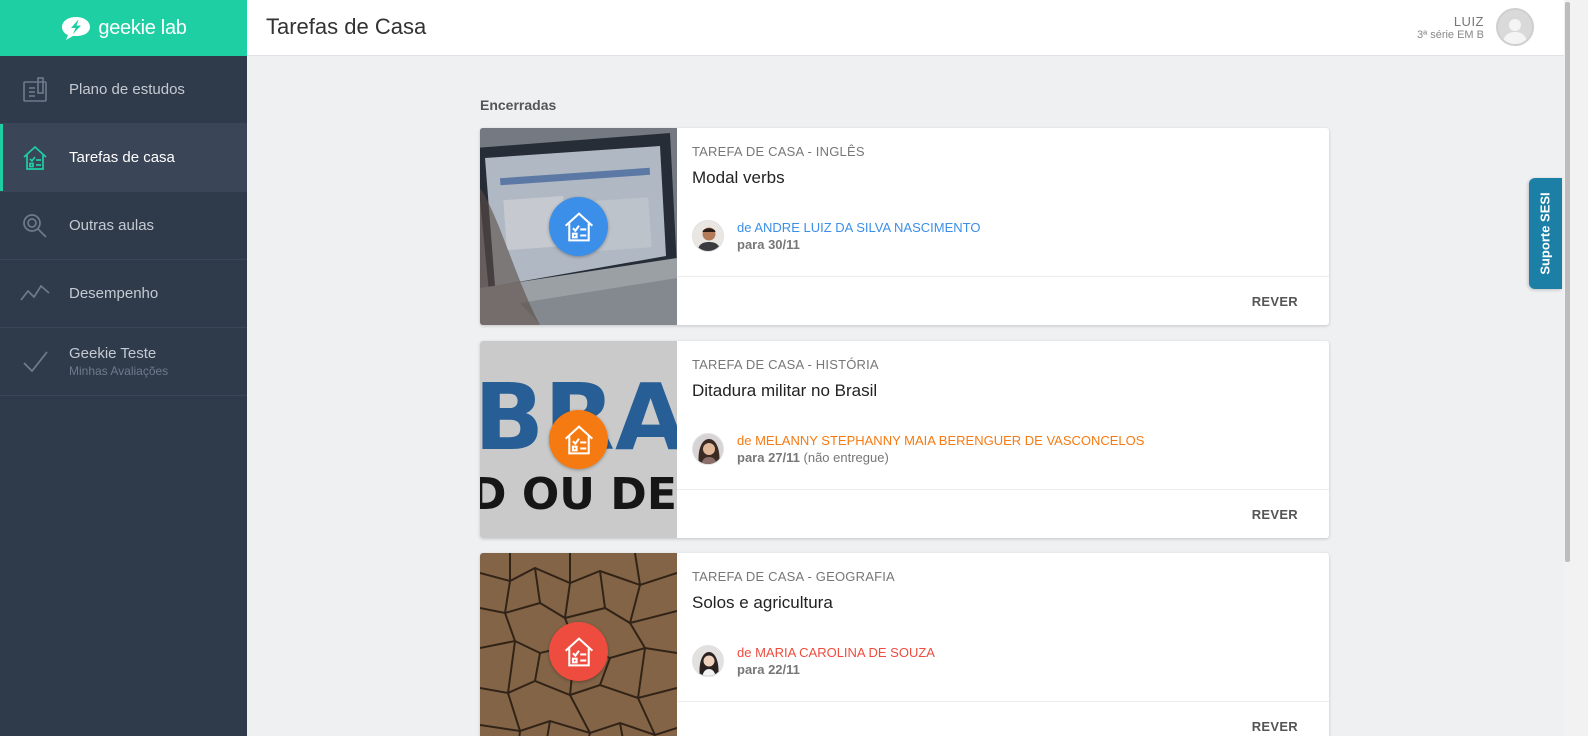  Describe the element at coordinates (836, 652) in the screenshot. I see `task-author: de MARIA CAROLINA DE SOUZA` at that location.